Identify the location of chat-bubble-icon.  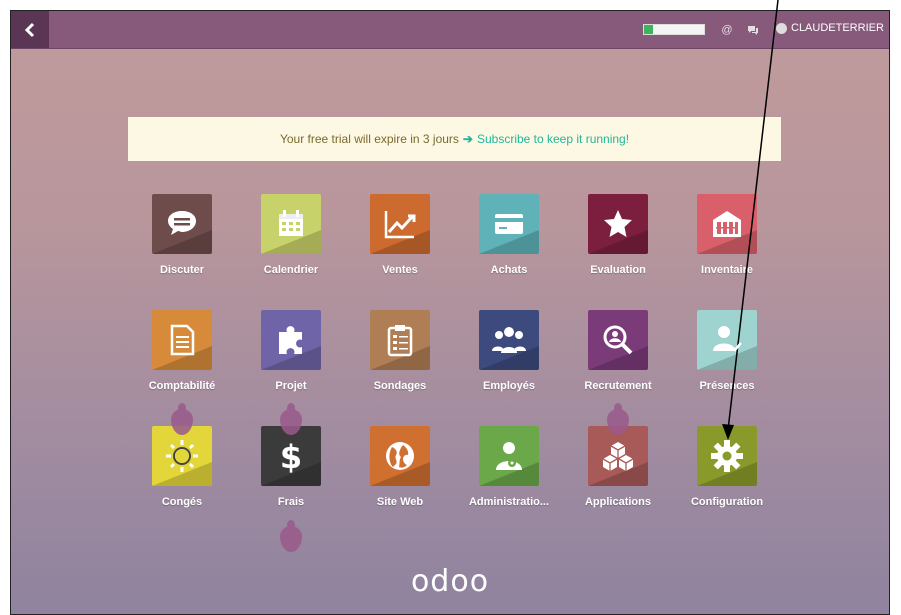
(182, 223).